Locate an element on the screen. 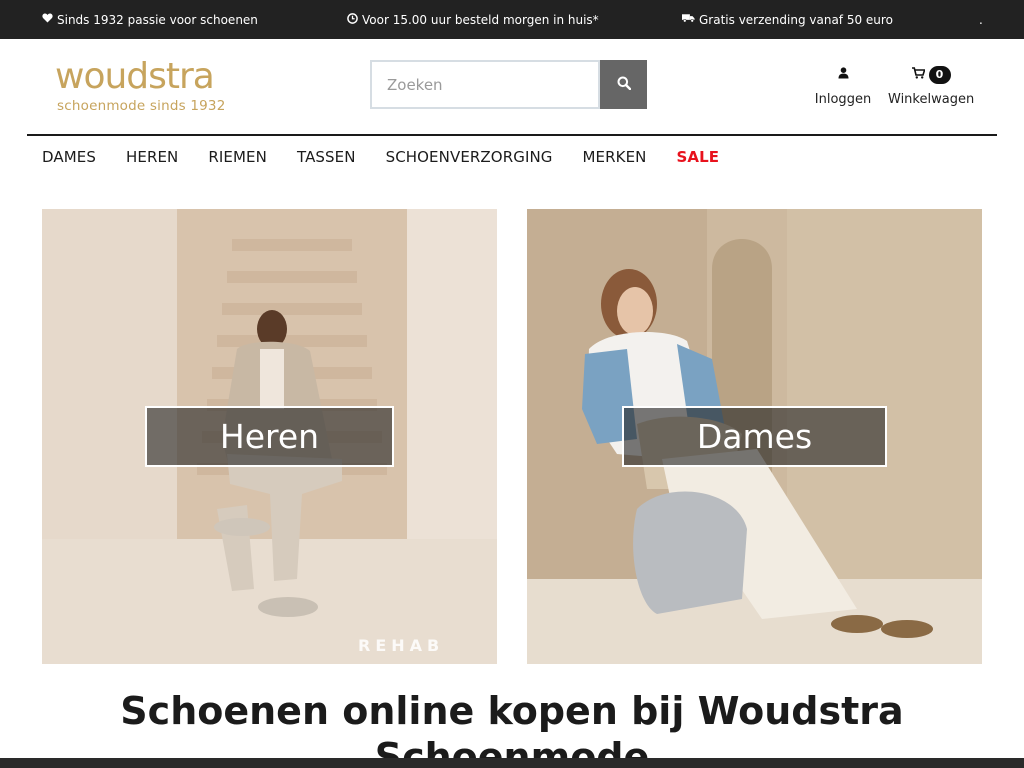  search-icon is located at coordinates (624, 84).